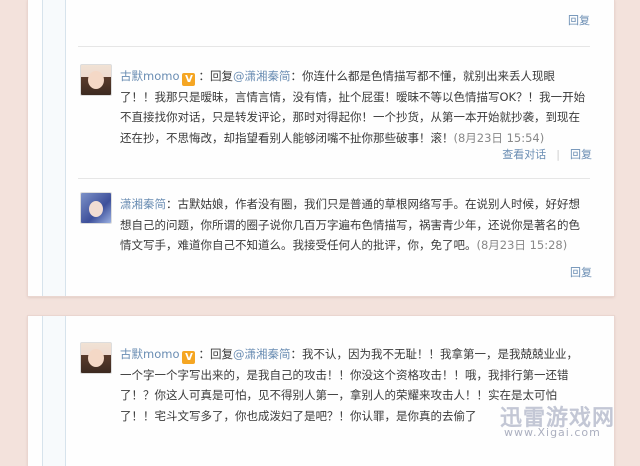  What do you see at coordinates (564, 423) in the screenshot?
I see `site-watermark: 迅雷游戏网 www.Xigai.com` at bounding box center [564, 423].